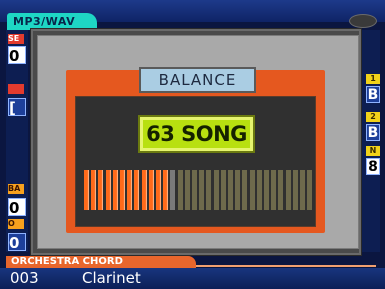 The height and width of the screenshot is (289, 385). What do you see at coordinates (16, 224) in the screenshot?
I see `left-tag-o: O` at bounding box center [16, 224].